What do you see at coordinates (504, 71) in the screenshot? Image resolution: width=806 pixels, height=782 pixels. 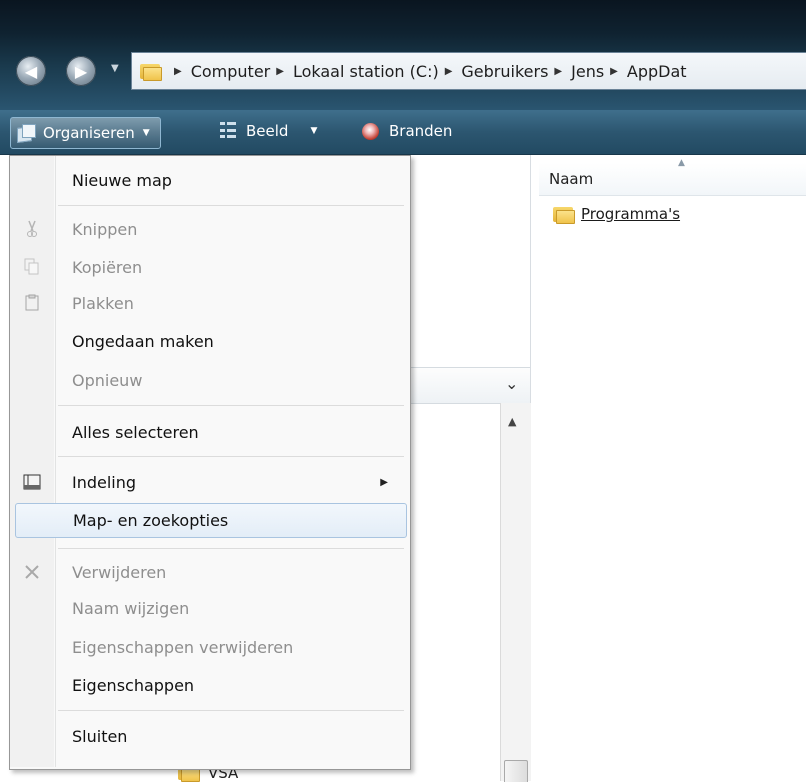 I see `breadcrumb-item-users: Gebruikers` at bounding box center [504, 71].